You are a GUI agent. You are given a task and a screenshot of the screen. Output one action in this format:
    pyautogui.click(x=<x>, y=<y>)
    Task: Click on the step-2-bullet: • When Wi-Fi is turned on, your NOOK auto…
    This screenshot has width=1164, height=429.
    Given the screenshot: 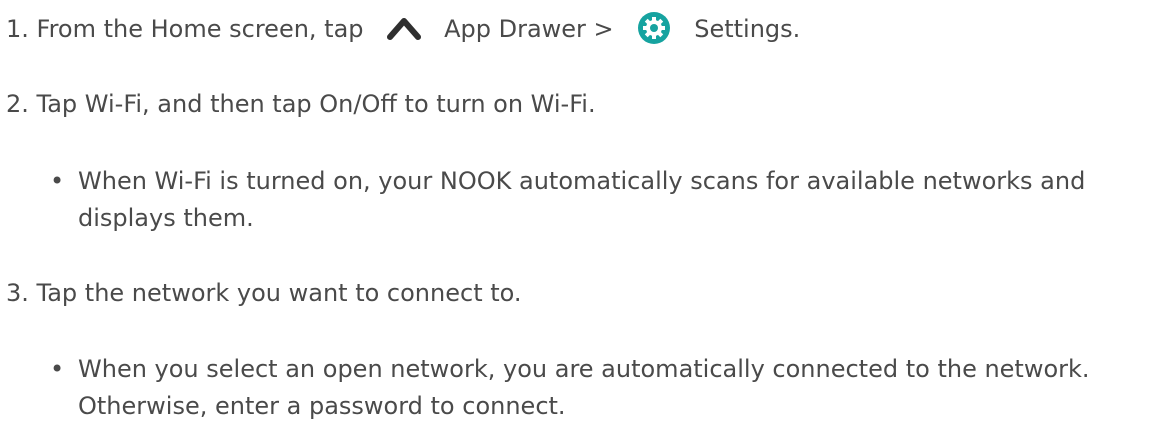 What is the action you would take?
    pyautogui.click(x=567, y=181)
    